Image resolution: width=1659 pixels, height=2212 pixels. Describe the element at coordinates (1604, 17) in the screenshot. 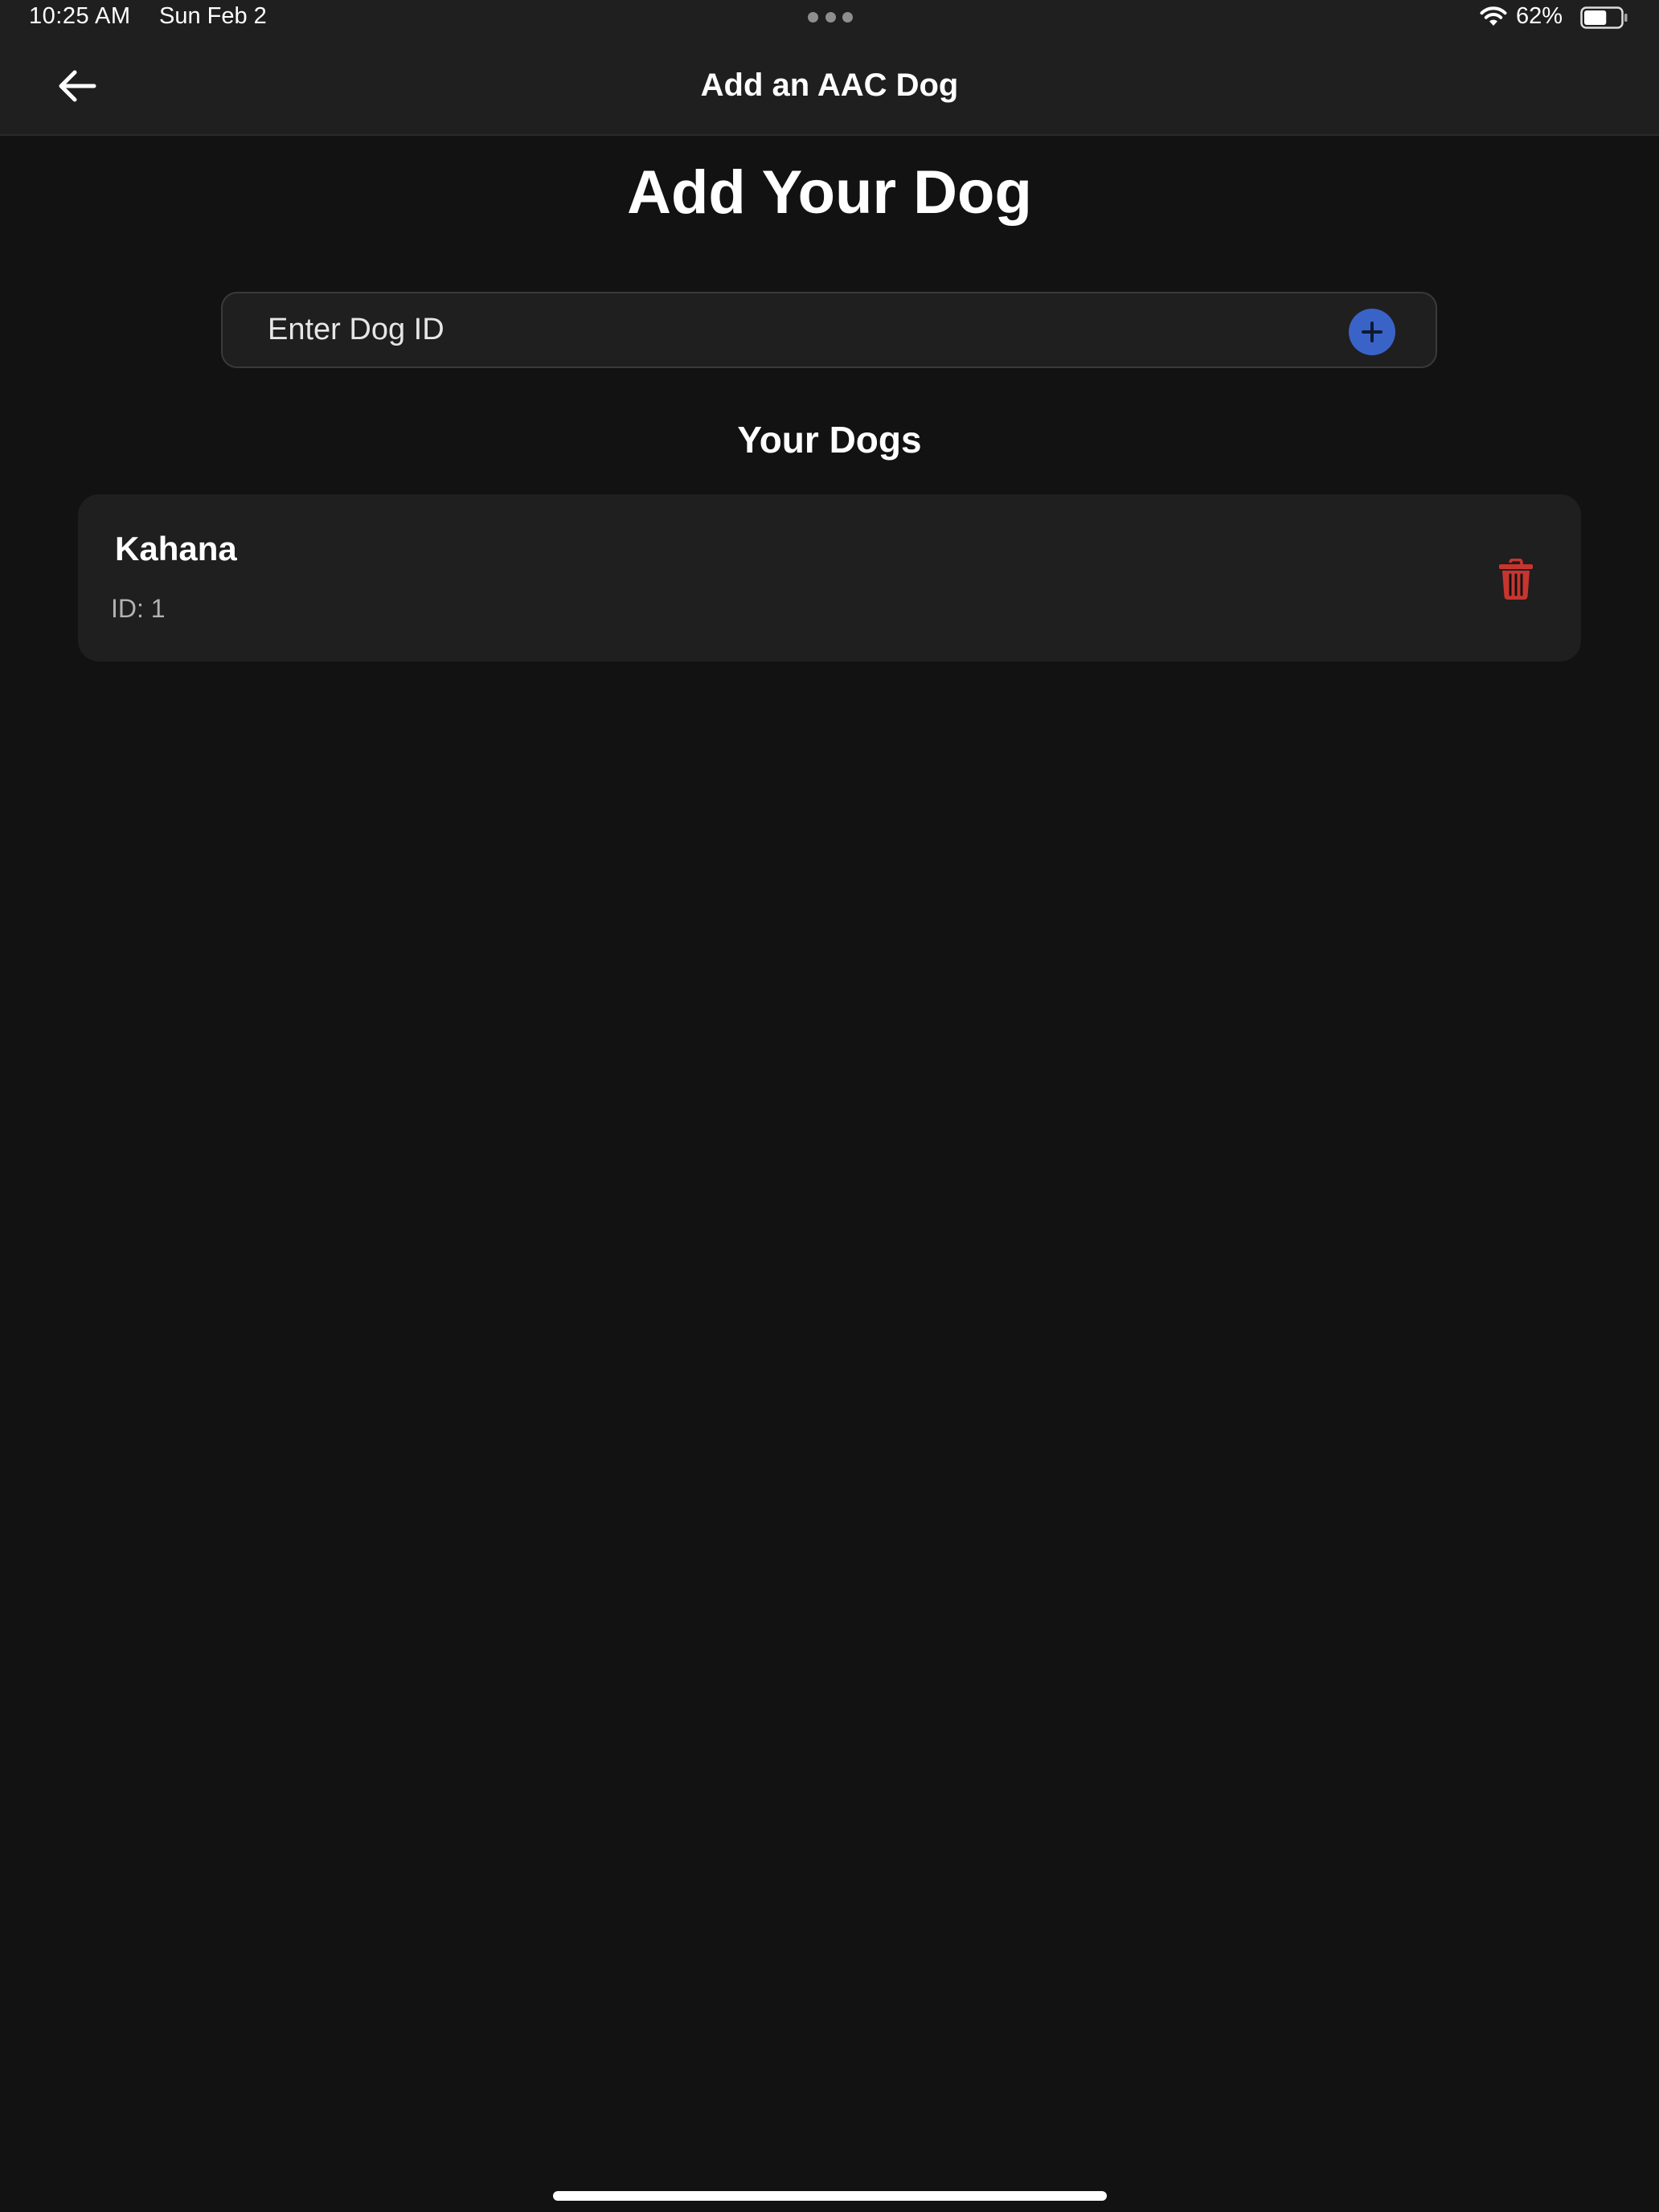

I see `battery-icon` at that location.